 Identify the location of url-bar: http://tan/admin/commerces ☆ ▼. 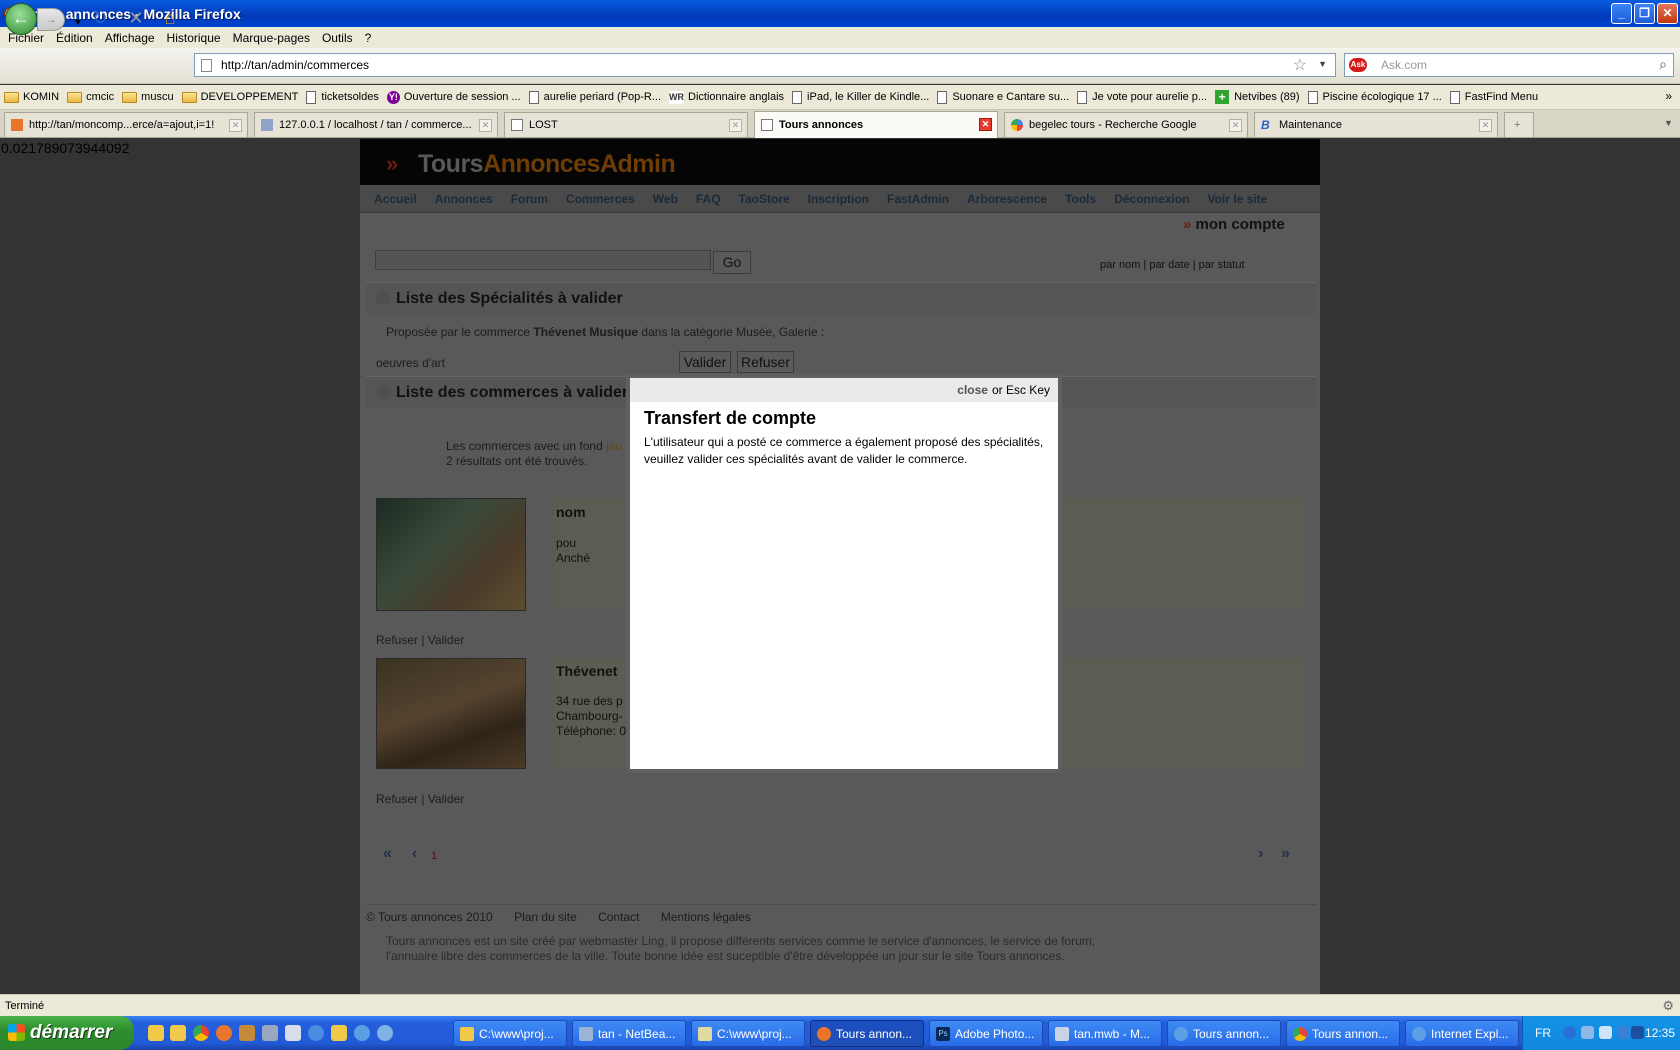
(765, 65).